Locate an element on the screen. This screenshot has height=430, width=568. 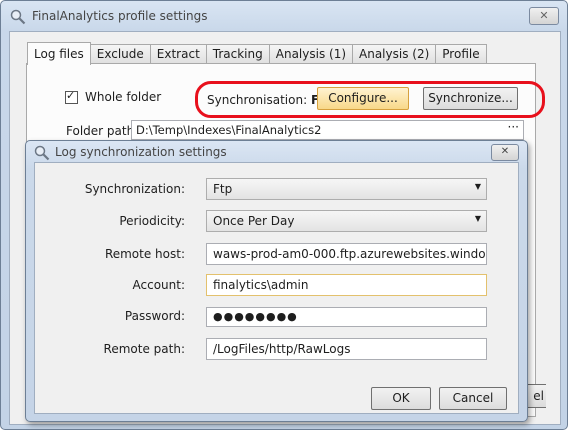
synchronization-select: Ftp ▼ is located at coordinates (346, 189).